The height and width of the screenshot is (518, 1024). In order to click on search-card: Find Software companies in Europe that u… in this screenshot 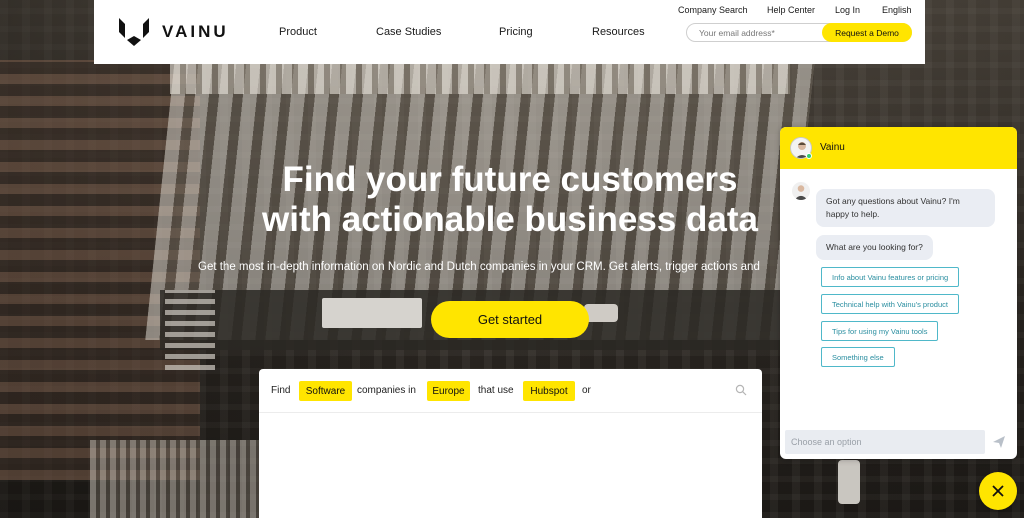, I will do `click(510, 443)`.